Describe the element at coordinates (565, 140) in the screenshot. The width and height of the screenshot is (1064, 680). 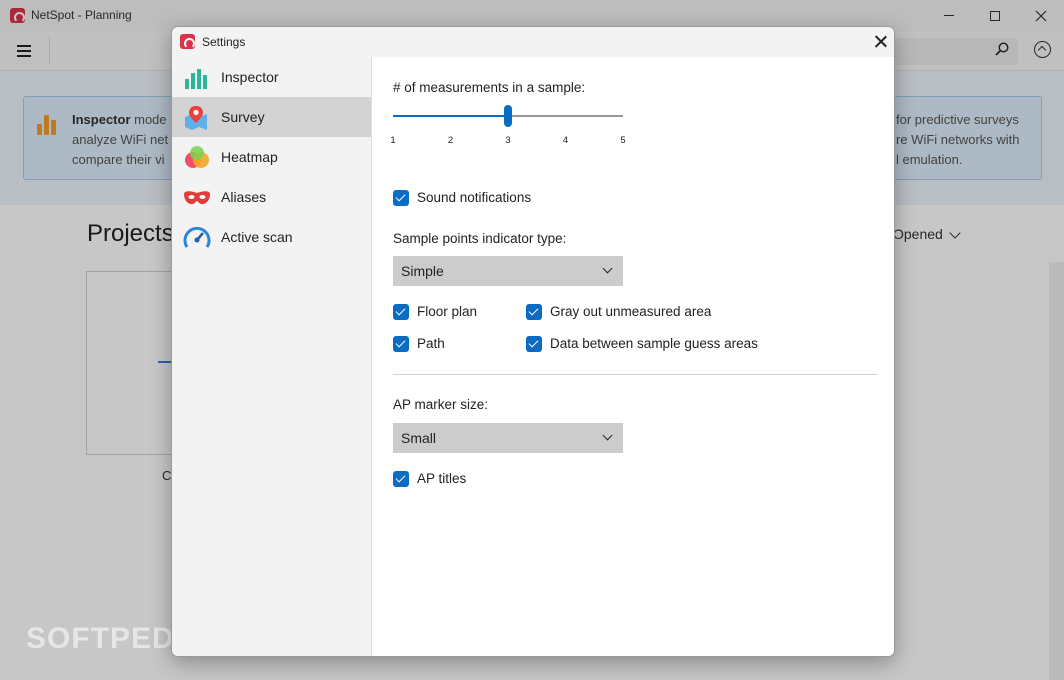
I see `slider-tick-label: 4` at that location.